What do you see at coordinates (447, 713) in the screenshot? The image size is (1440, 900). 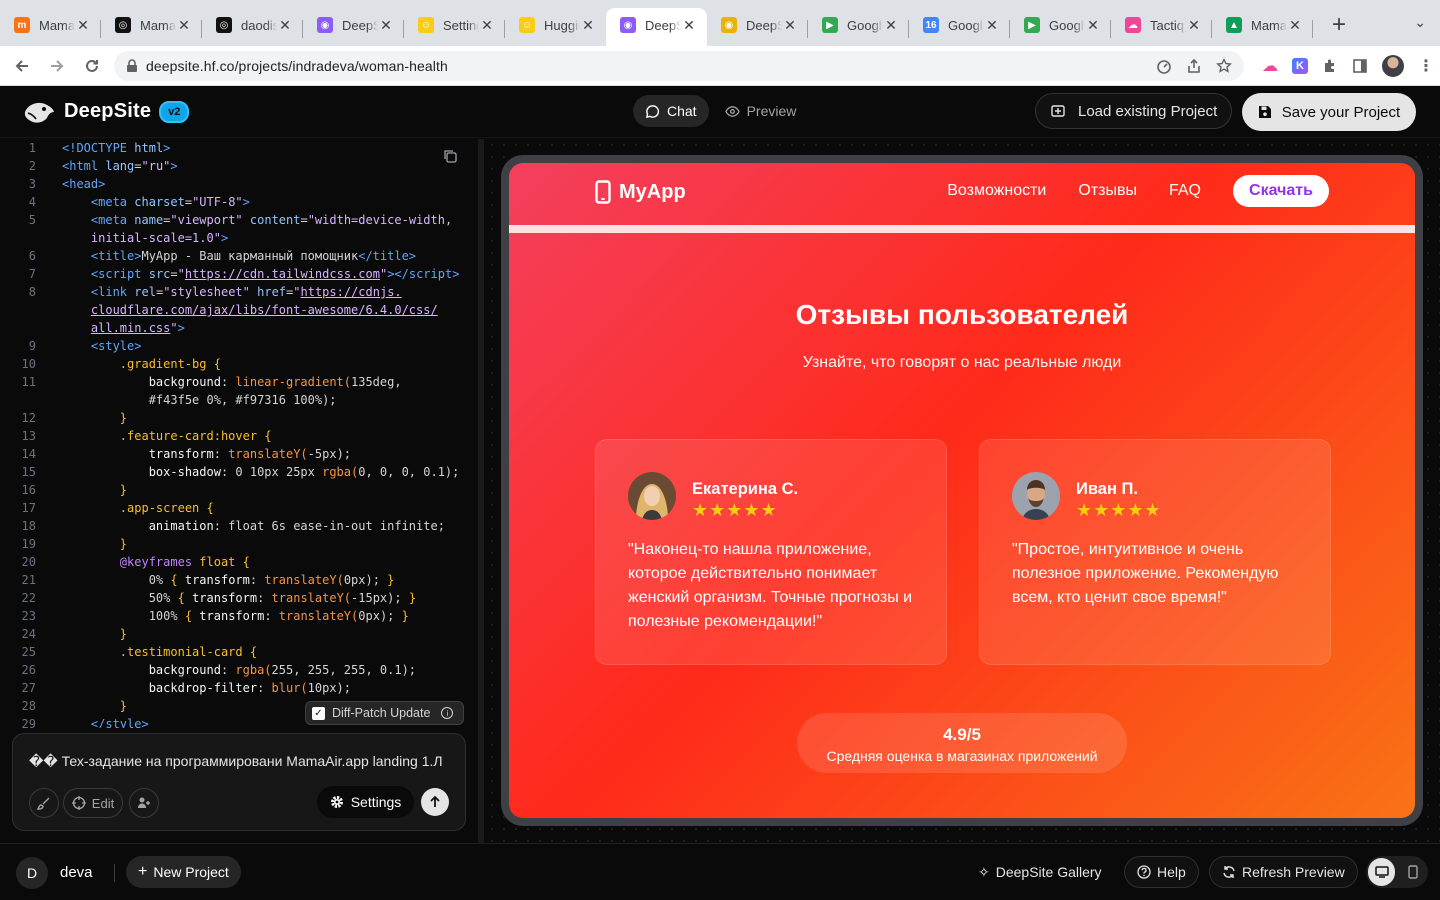 I see `info-icon: i` at bounding box center [447, 713].